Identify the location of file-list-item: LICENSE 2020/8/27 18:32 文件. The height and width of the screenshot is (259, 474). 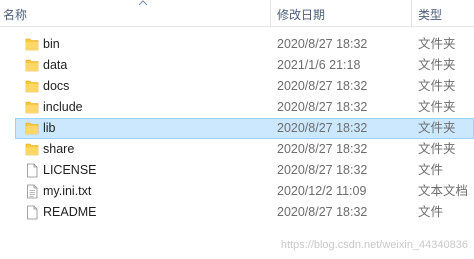
(237, 170).